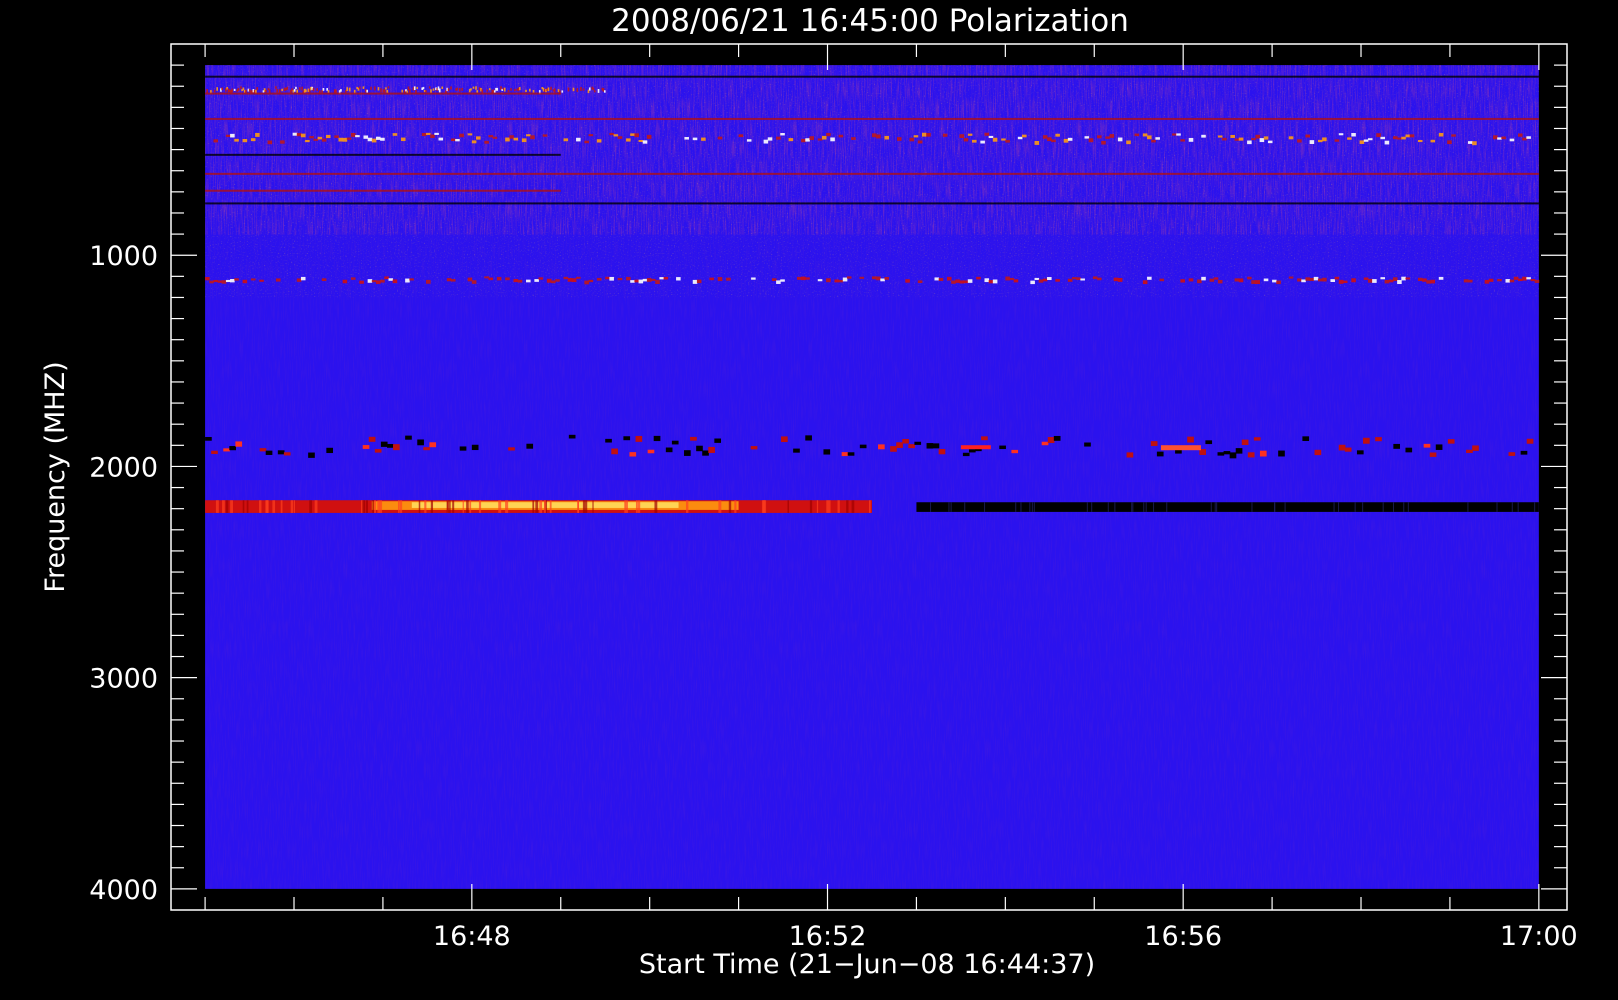 This screenshot has width=1618, height=1000. What do you see at coordinates (538, 506) in the screenshot?
I see `band-band-2200-bright` at bounding box center [538, 506].